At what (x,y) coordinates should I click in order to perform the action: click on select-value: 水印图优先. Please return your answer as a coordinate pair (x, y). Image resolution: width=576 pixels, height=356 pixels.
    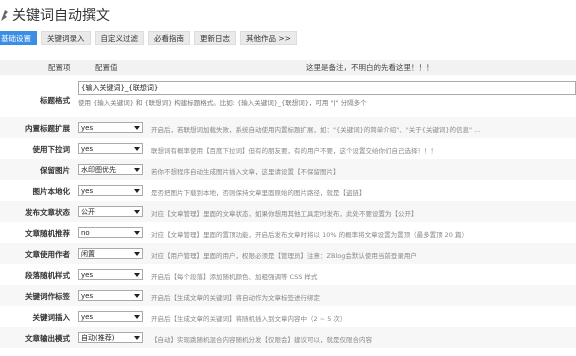
    Looking at the image, I should click on (98, 170).